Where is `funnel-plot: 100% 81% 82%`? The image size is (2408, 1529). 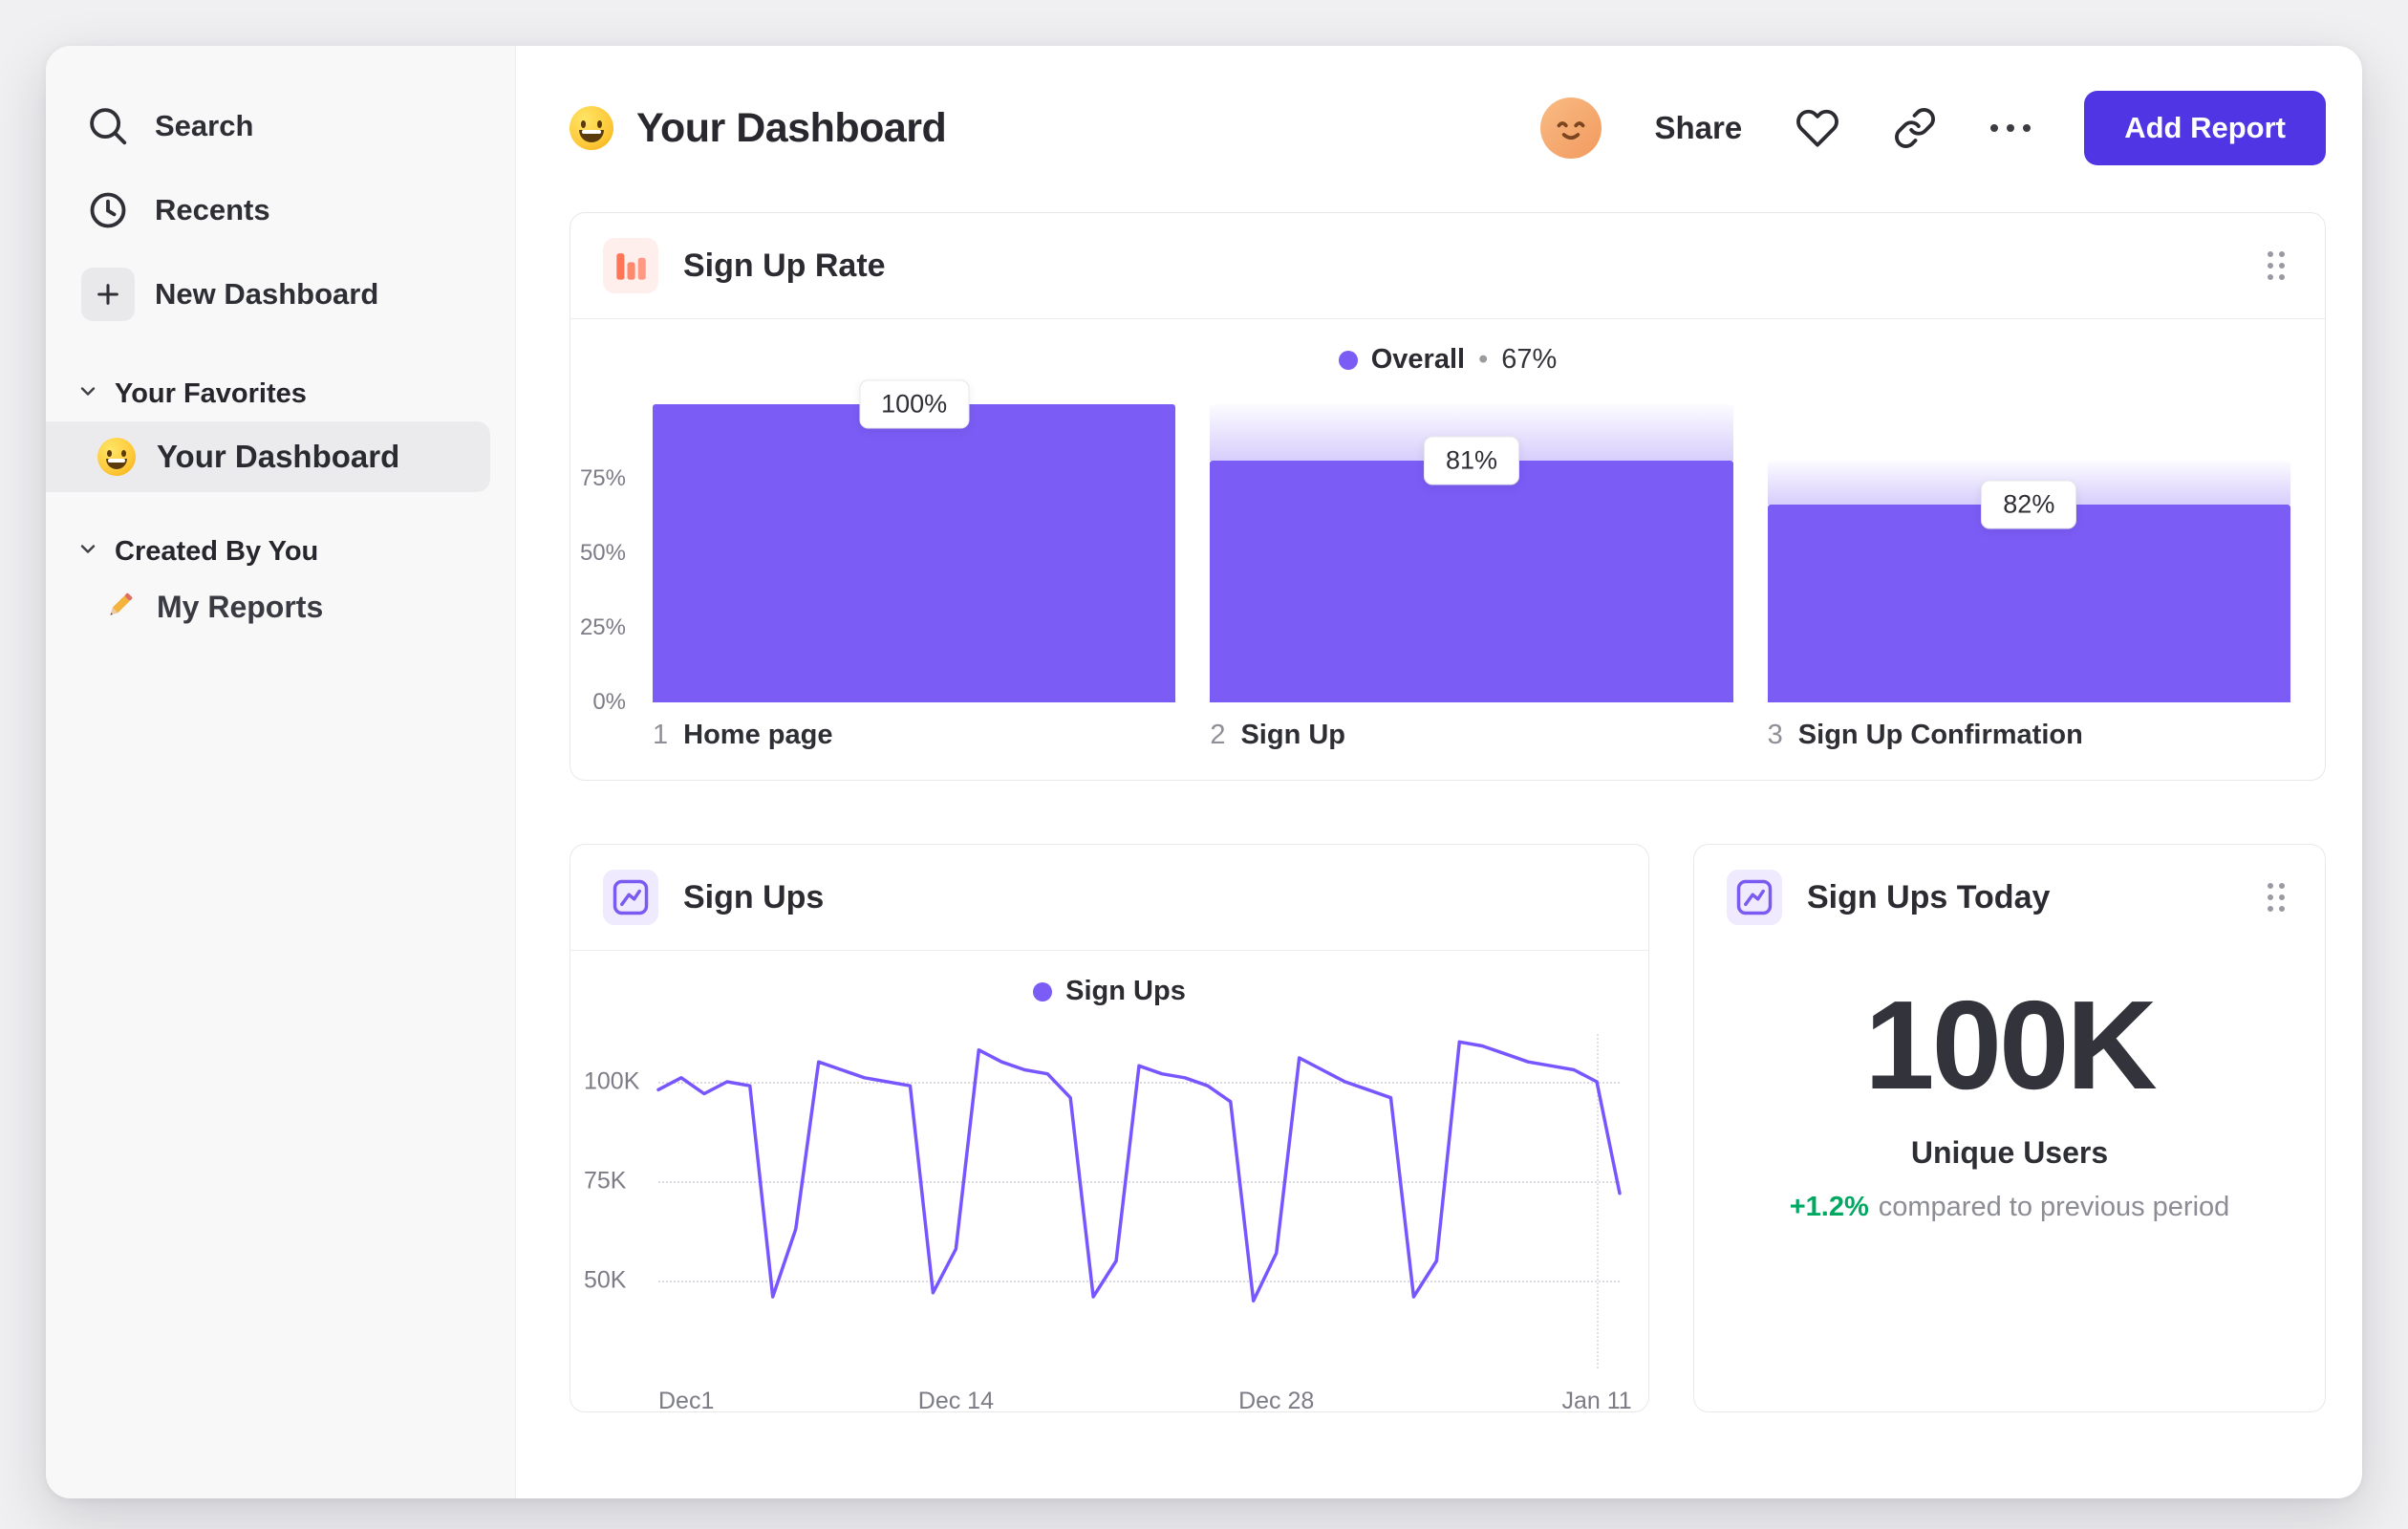 funnel-plot: 100% 81% 82% is located at coordinates (1472, 540).